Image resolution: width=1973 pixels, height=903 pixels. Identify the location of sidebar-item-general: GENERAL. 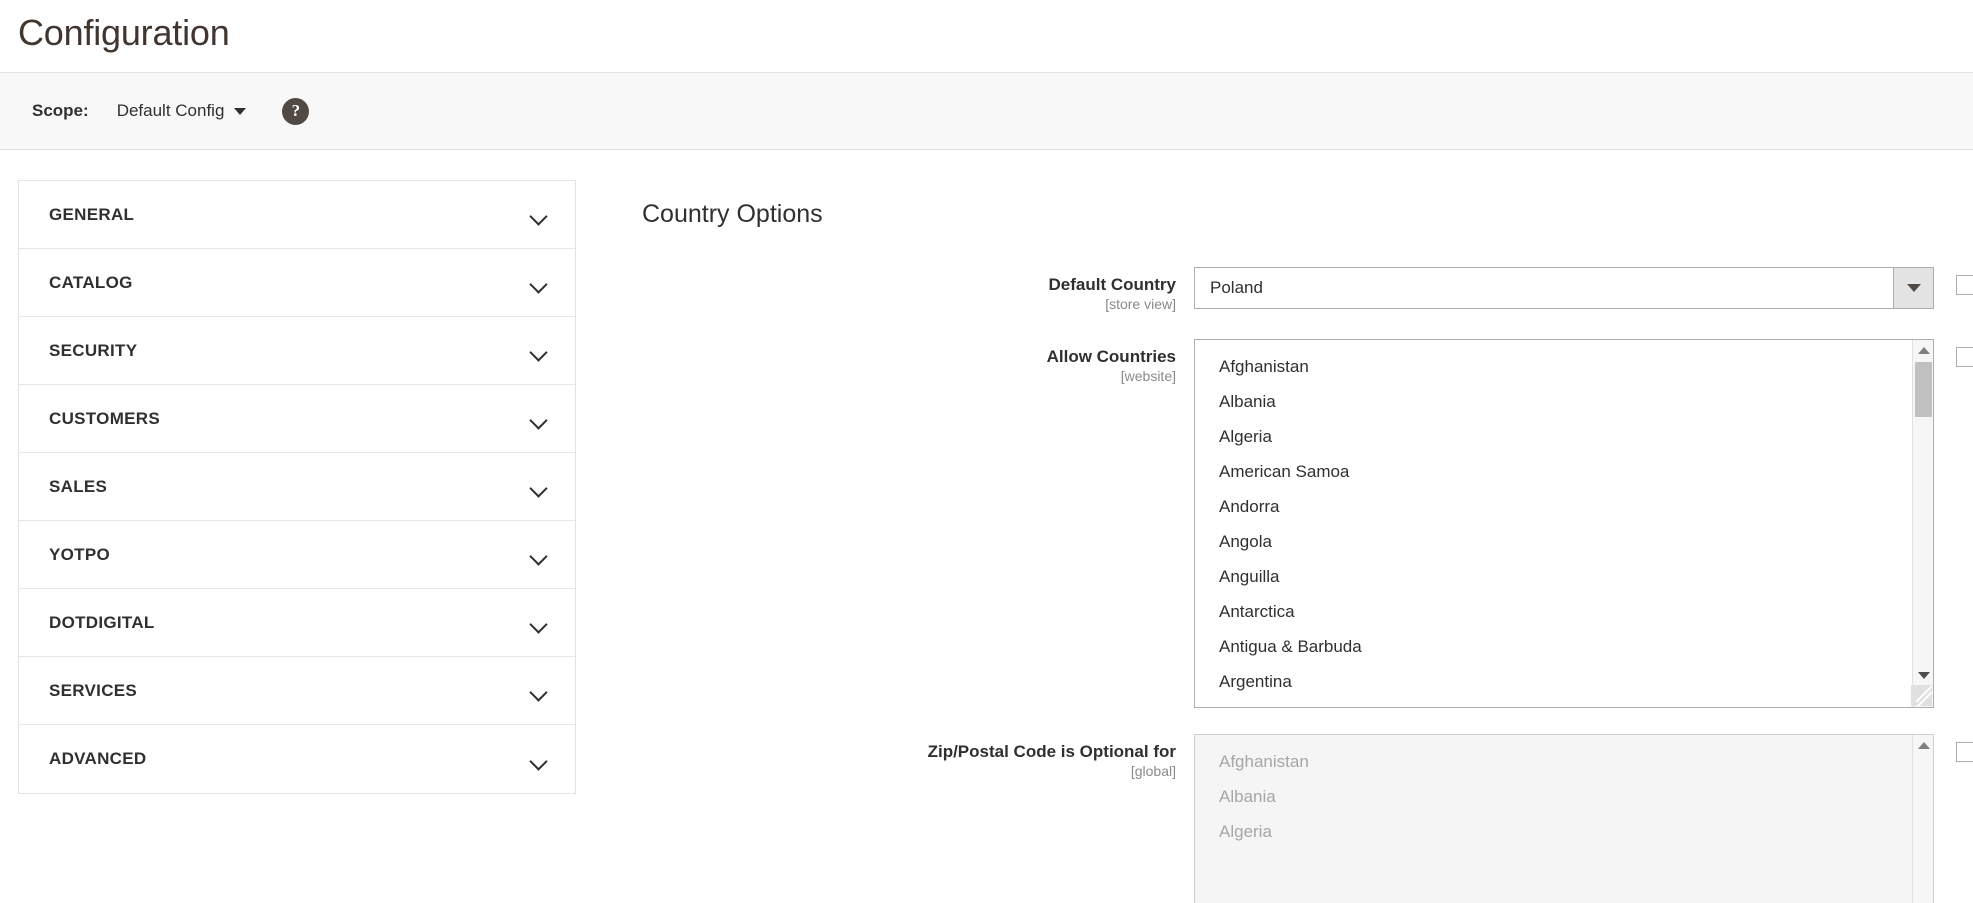
(297, 215).